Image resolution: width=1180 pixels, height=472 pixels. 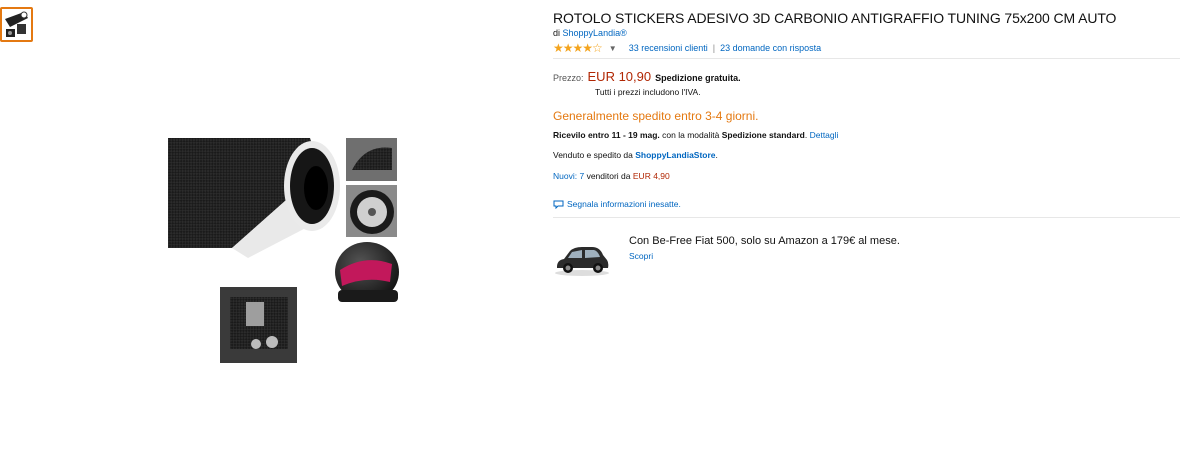 I want to click on price-value: EUR 10,90, so click(x=619, y=76).